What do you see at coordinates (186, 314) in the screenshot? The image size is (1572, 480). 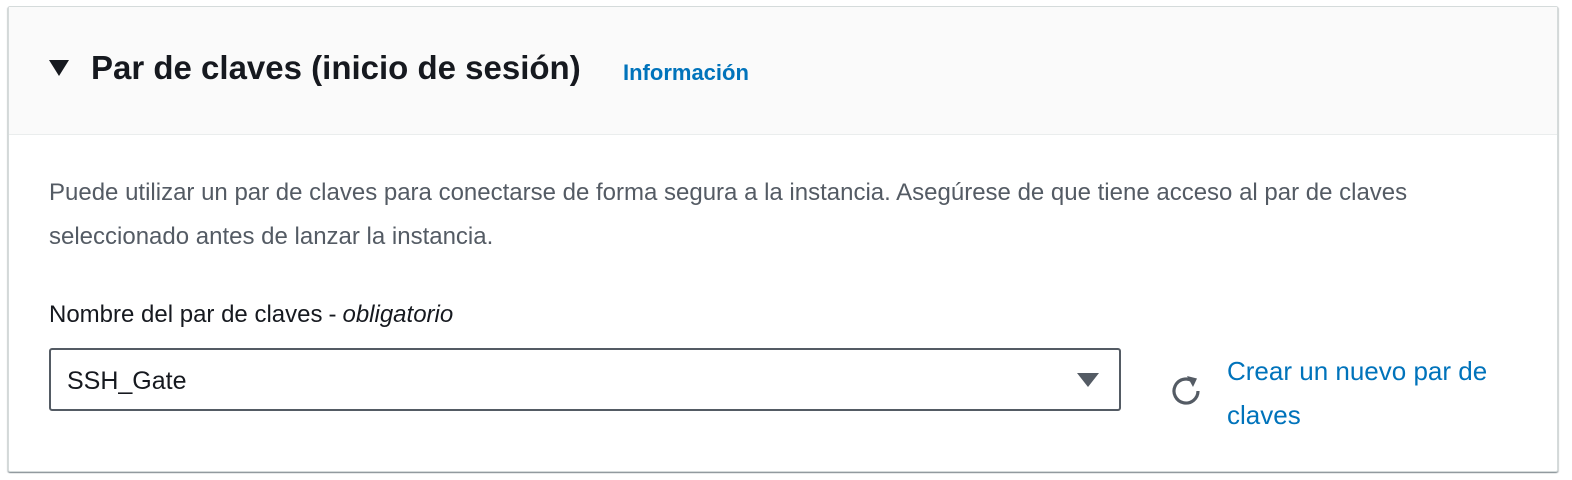 I see `field-label-text: Nombre del par de claves` at bounding box center [186, 314].